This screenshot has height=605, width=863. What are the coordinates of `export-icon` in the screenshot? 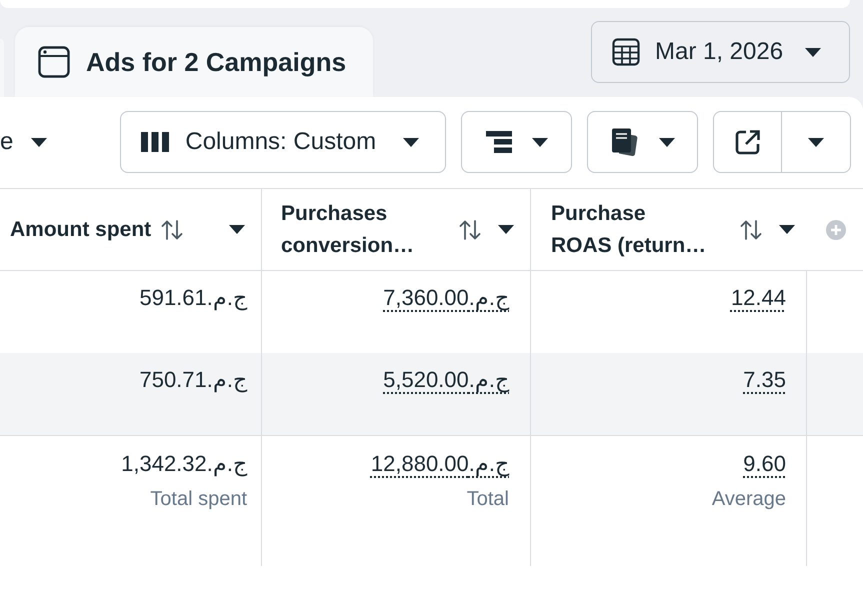 It's located at (747, 142).